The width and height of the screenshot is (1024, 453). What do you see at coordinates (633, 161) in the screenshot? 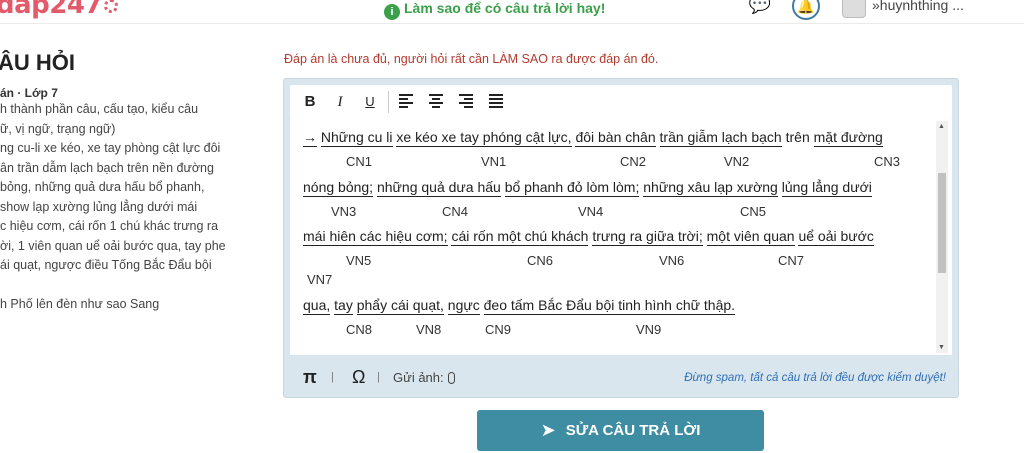
I see `grammar-label: CN2` at bounding box center [633, 161].